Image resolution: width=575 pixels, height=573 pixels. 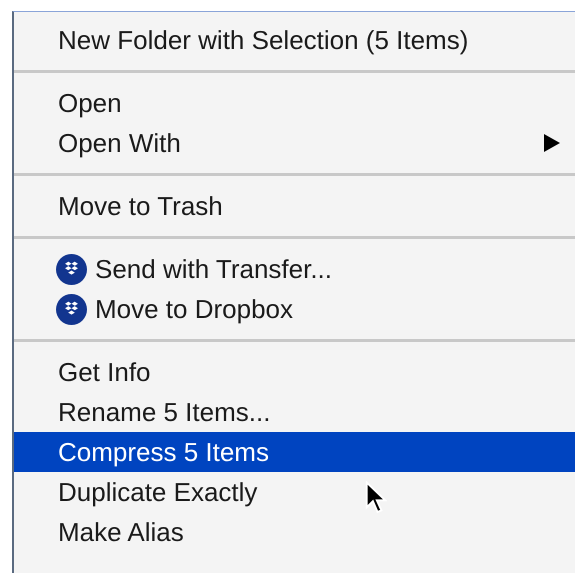 What do you see at coordinates (294, 103) in the screenshot?
I see `menu-item: Open` at bounding box center [294, 103].